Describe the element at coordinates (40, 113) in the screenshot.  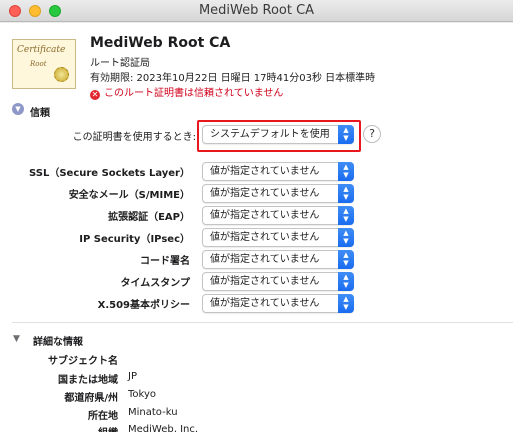
I see `trust-section-label: 信頼` at that location.